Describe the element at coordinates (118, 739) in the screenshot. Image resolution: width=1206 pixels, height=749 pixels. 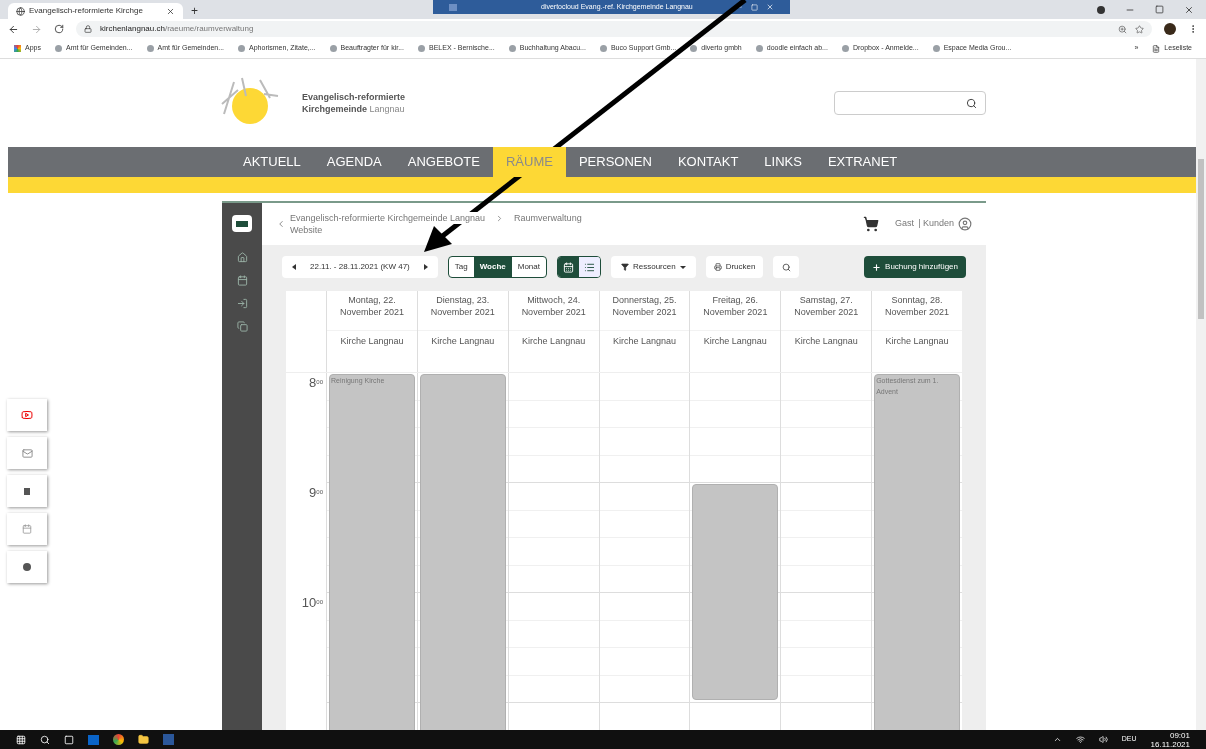
I see `browser-app-icon` at that location.